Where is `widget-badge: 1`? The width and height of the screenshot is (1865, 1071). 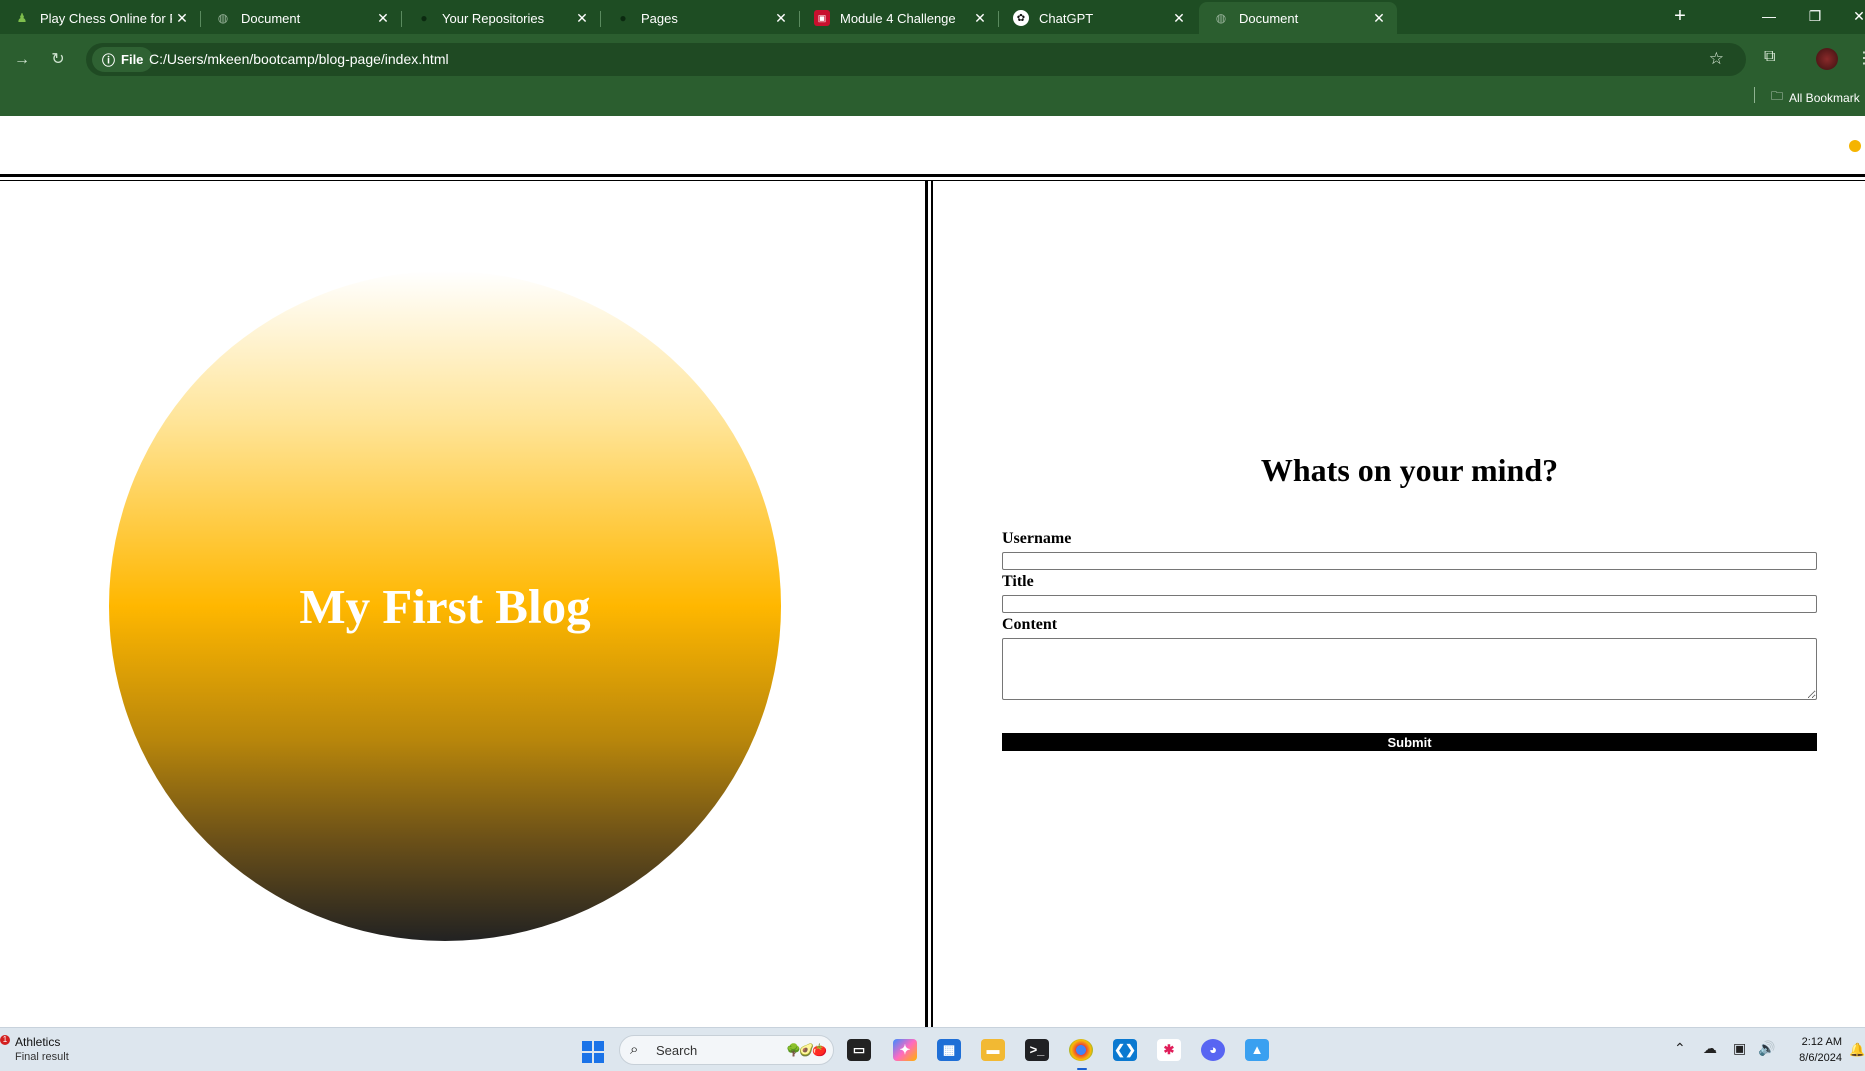
widget-badge: 1 is located at coordinates (5, 1040).